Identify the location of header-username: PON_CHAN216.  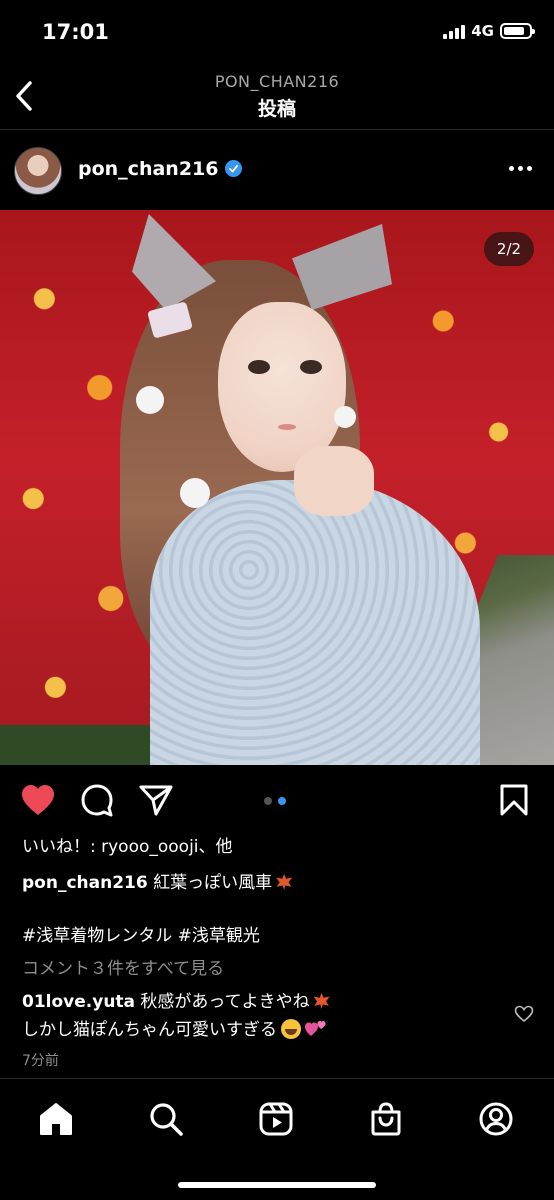
(277, 81).